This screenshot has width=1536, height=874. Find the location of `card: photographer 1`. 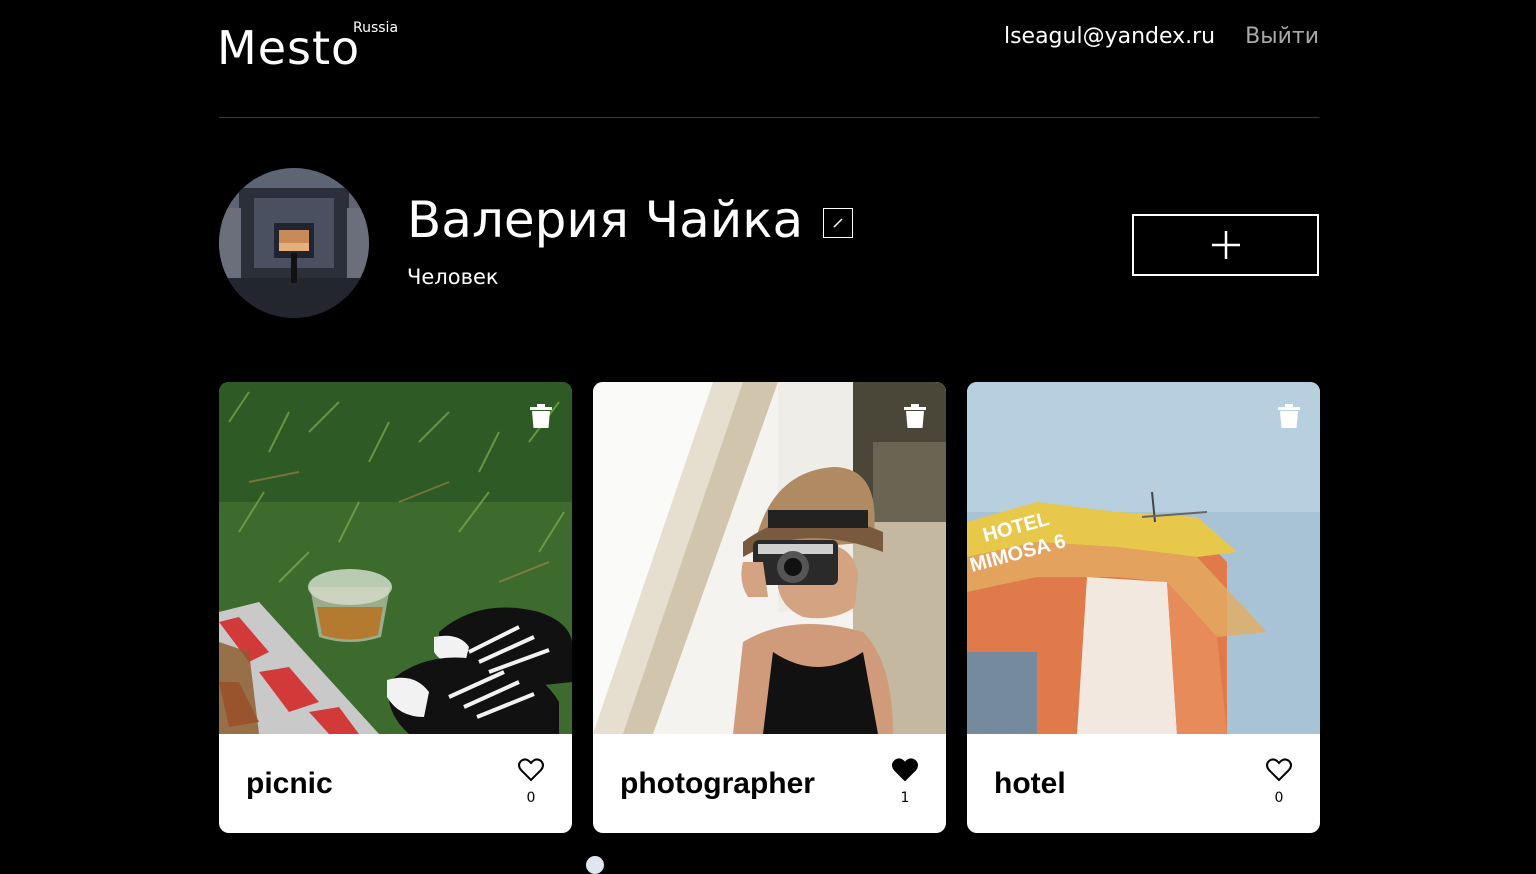

card: photographer 1 is located at coordinates (769, 607).